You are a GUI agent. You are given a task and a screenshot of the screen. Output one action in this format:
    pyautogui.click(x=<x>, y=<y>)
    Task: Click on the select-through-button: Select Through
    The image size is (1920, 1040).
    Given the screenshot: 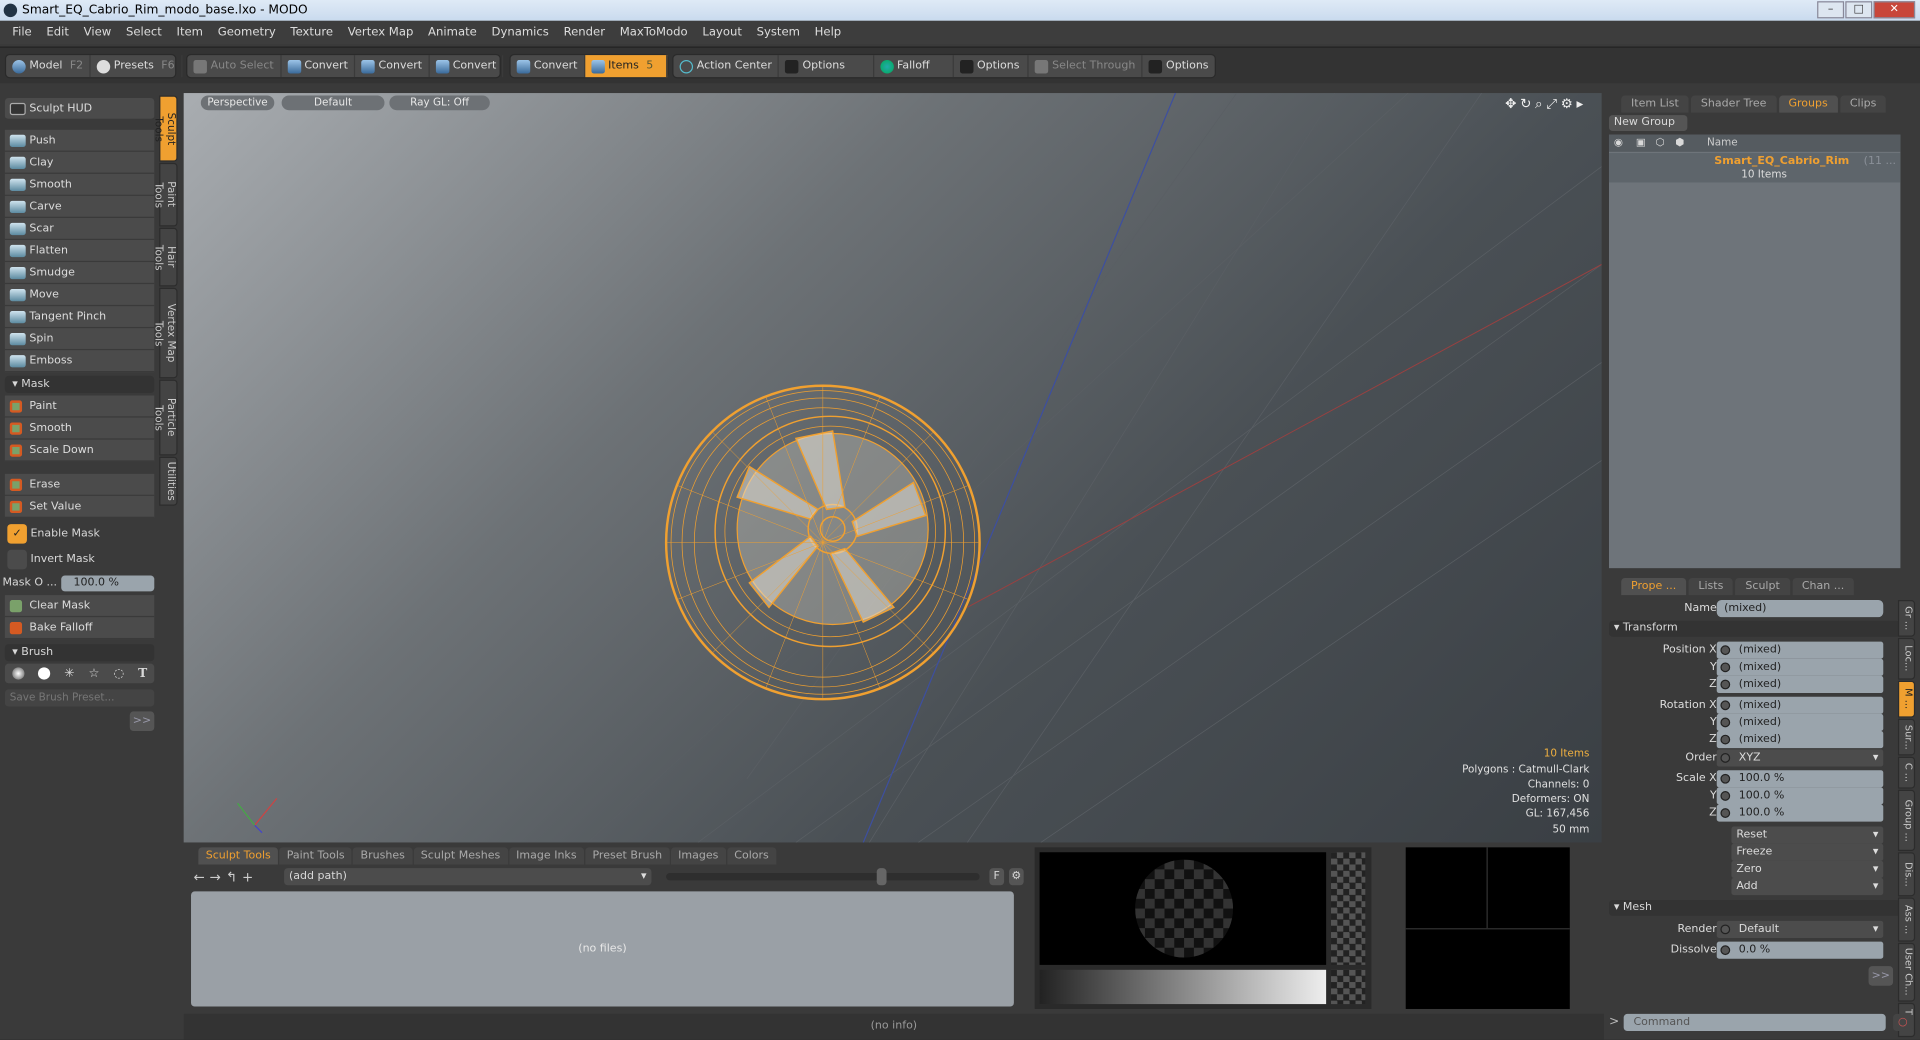 What is the action you would take?
    pyautogui.click(x=1086, y=66)
    